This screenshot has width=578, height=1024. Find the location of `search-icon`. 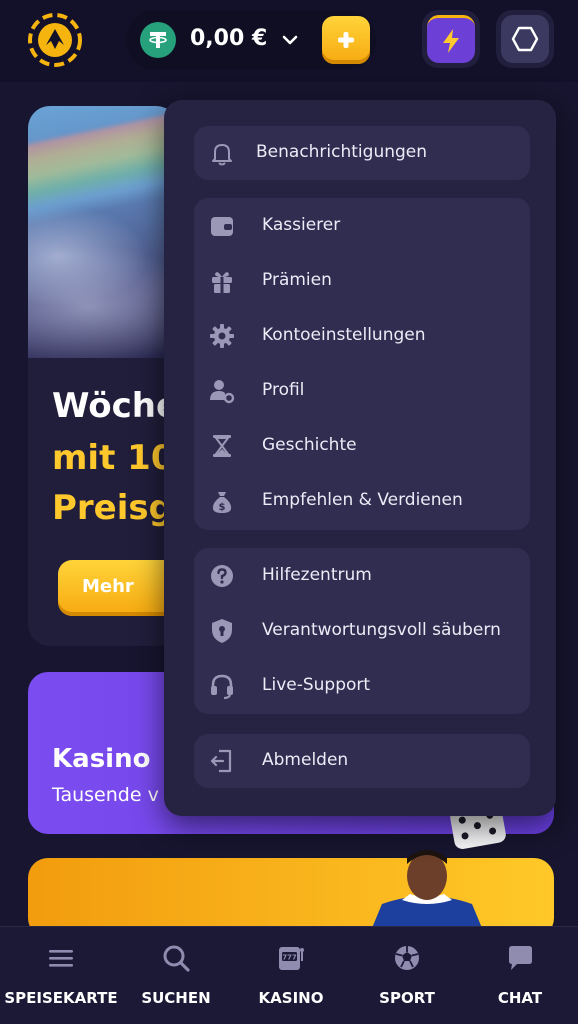

search-icon is located at coordinates (176, 958).